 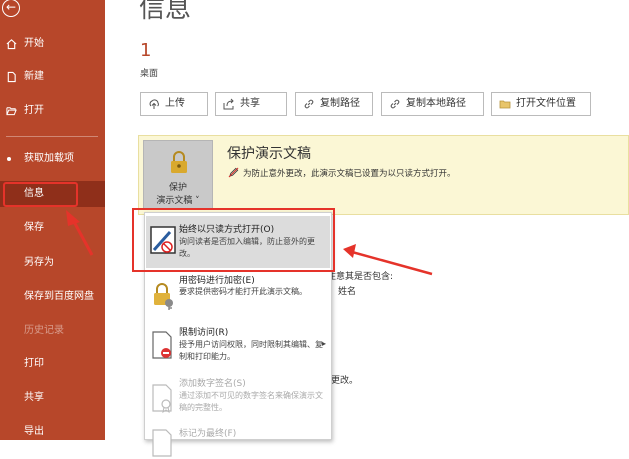 I want to click on lock-icon, so click(x=179, y=162).